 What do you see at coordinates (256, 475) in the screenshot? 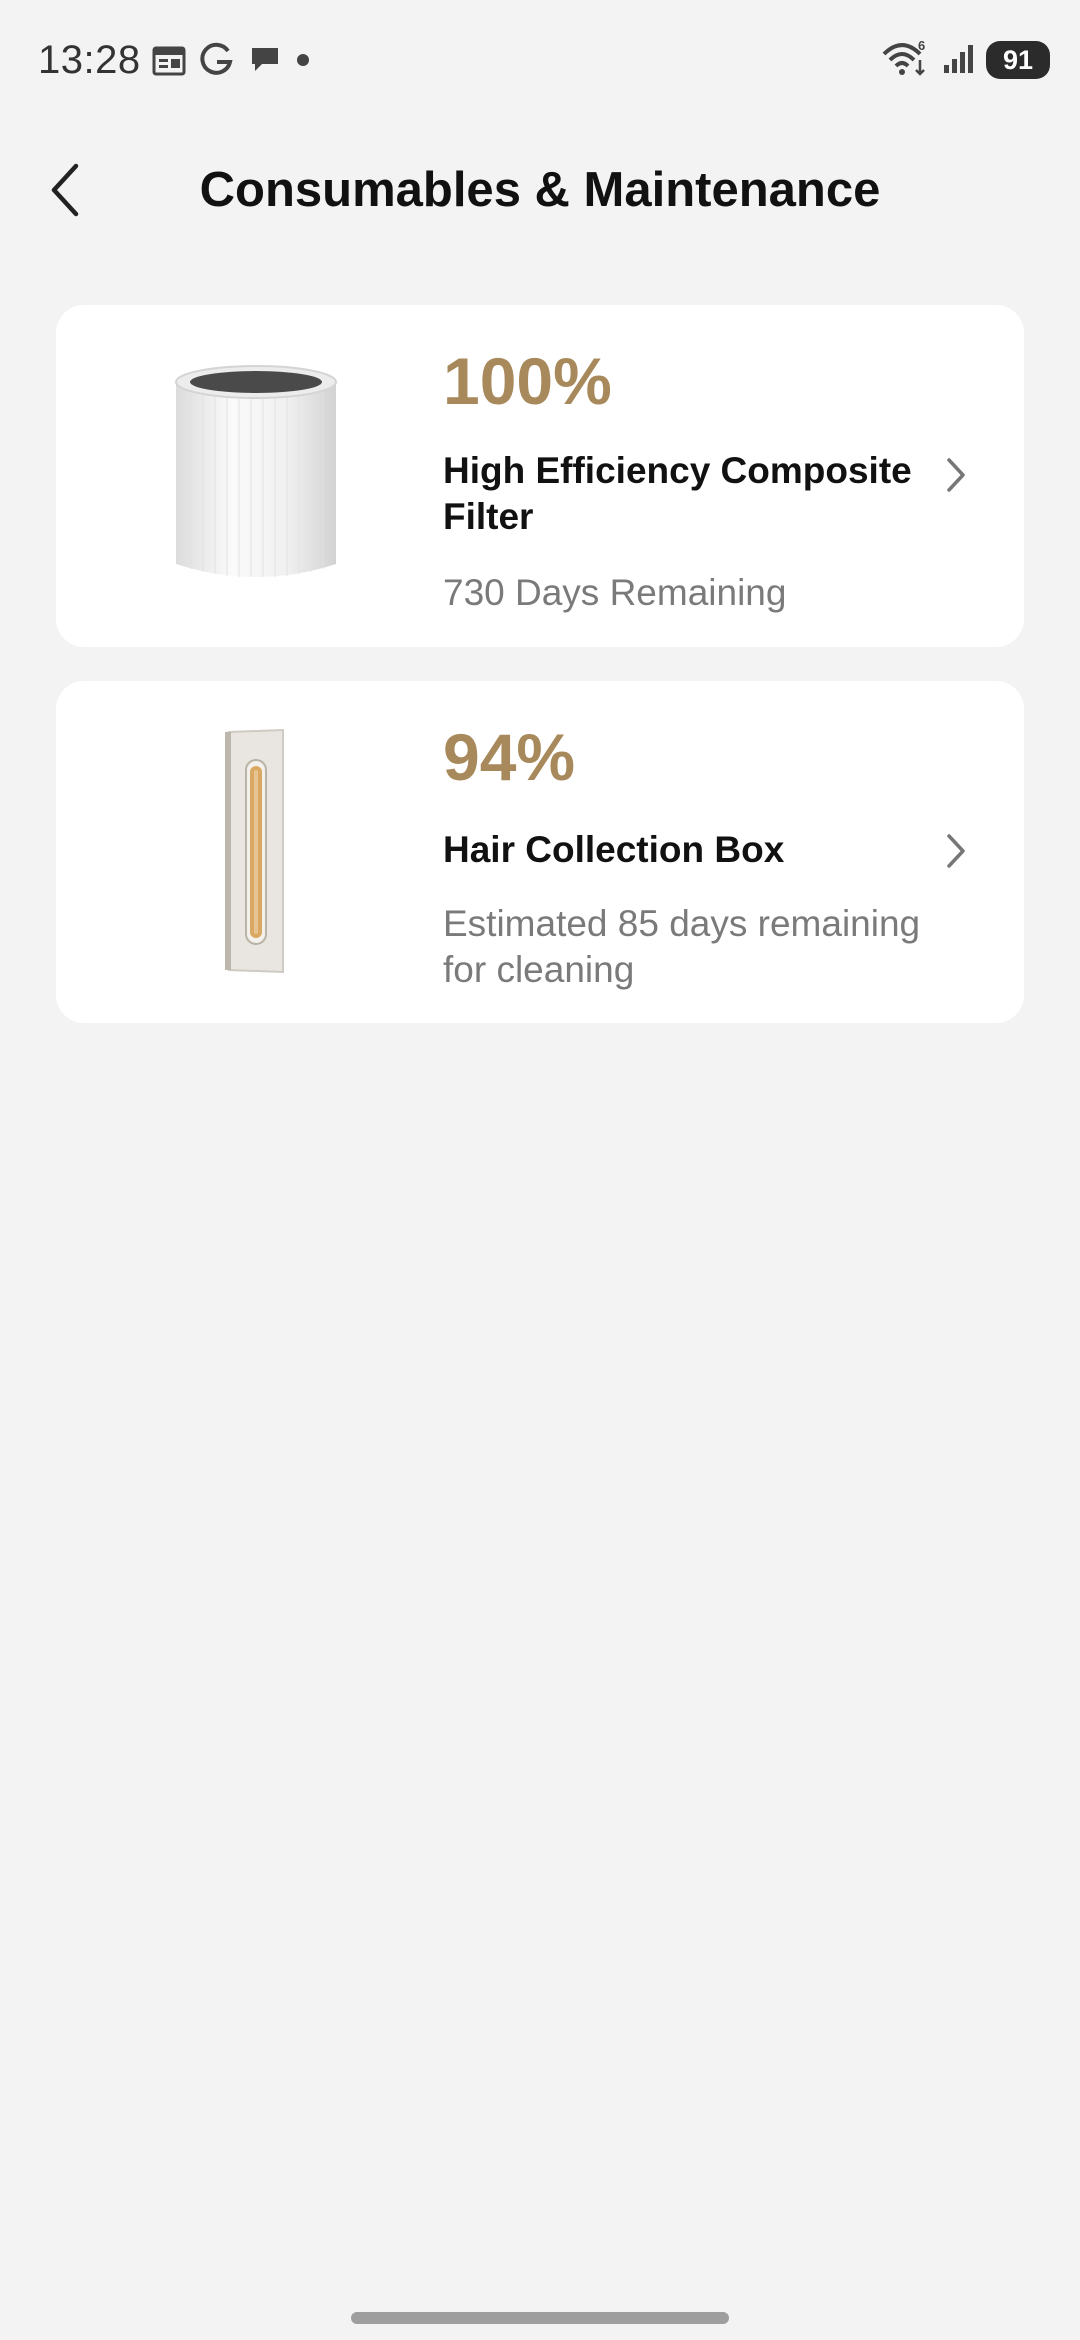
I see `filter-image` at bounding box center [256, 475].